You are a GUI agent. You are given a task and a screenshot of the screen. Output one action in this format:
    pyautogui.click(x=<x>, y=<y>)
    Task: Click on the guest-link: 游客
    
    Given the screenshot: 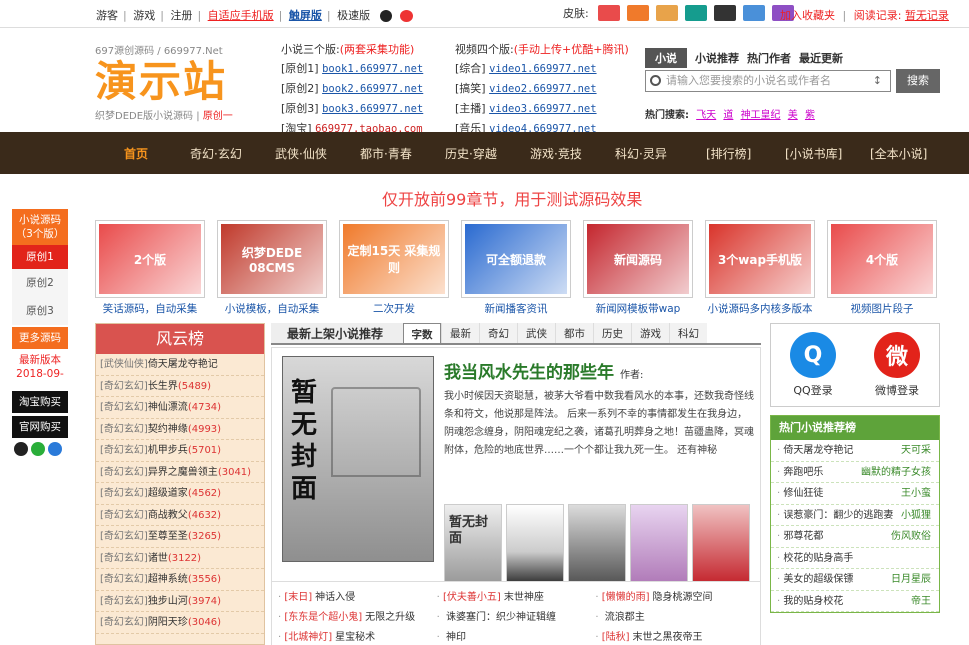 What is the action you would take?
    pyautogui.click(x=107, y=15)
    